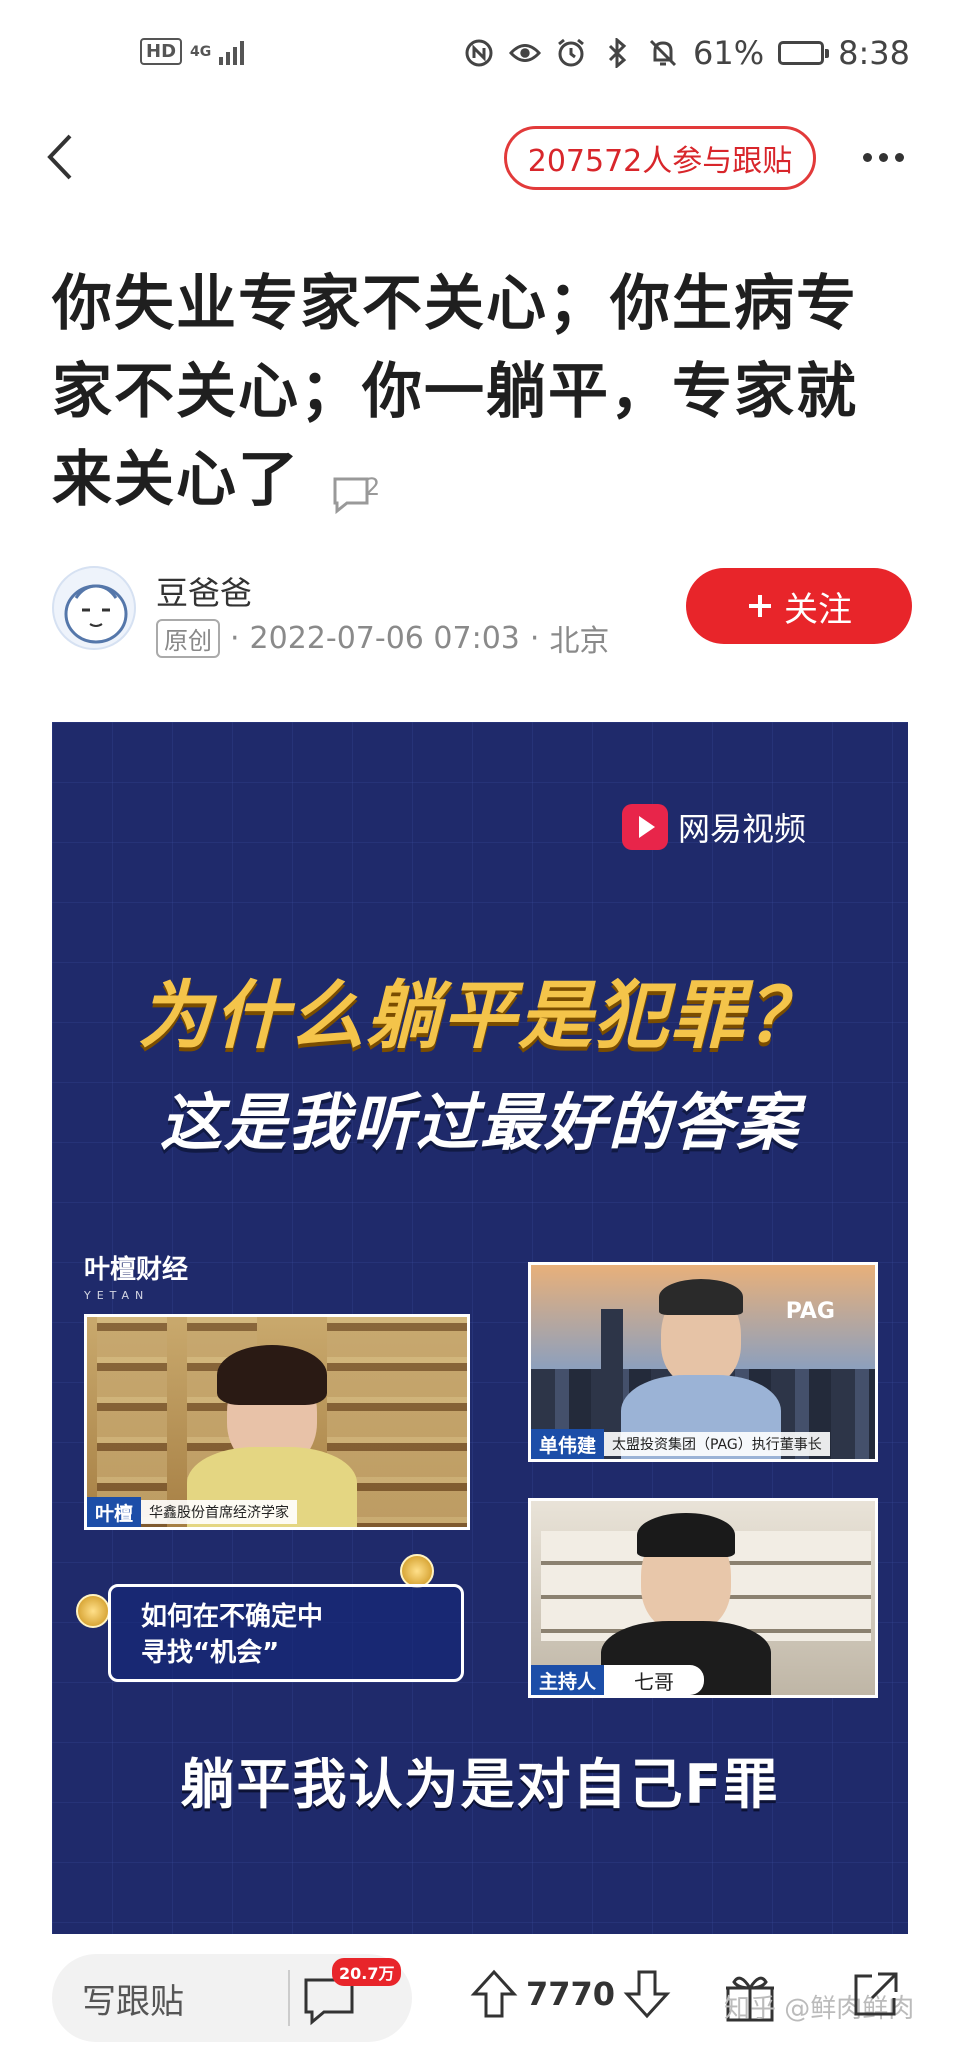  What do you see at coordinates (286, 1633) in the screenshot?
I see `opportunity-card: 如何在不确定中 寻找“机会”` at bounding box center [286, 1633].